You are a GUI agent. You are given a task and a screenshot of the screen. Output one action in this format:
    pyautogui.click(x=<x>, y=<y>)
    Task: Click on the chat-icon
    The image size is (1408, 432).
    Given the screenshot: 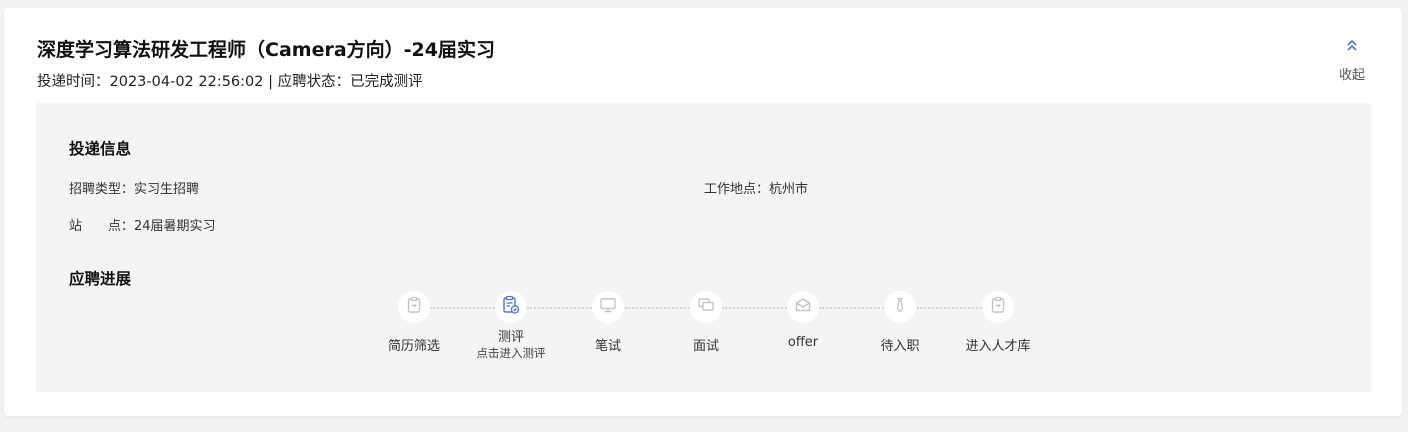 What is the action you would take?
    pyautogui.click(x=706, y=307)
    